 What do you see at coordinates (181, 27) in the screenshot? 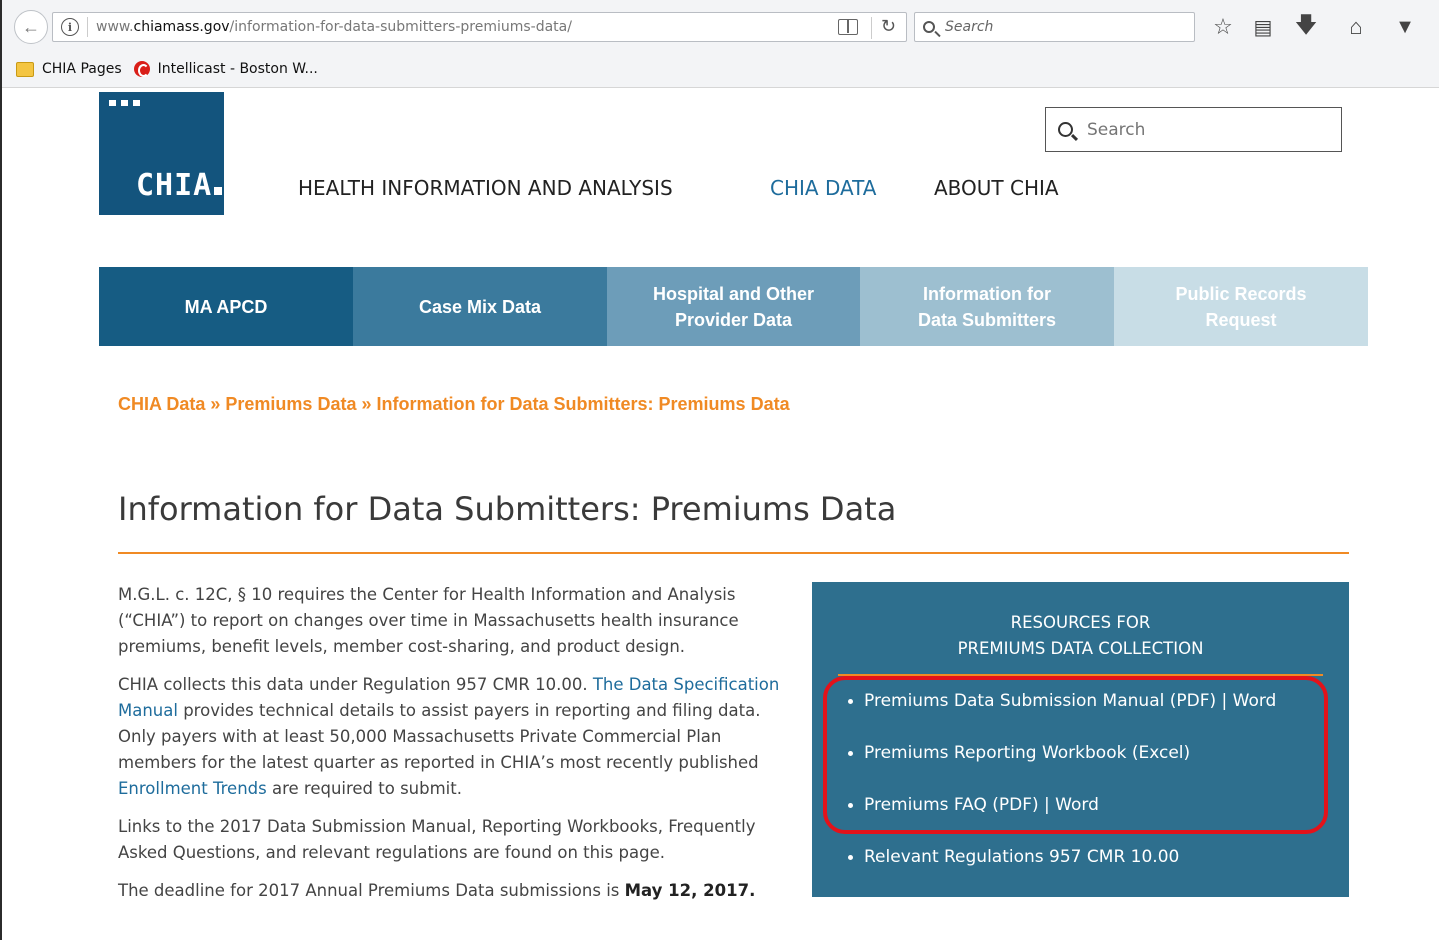
I see `url-domain: chiamass.gov` at bounding box center [181, 27].